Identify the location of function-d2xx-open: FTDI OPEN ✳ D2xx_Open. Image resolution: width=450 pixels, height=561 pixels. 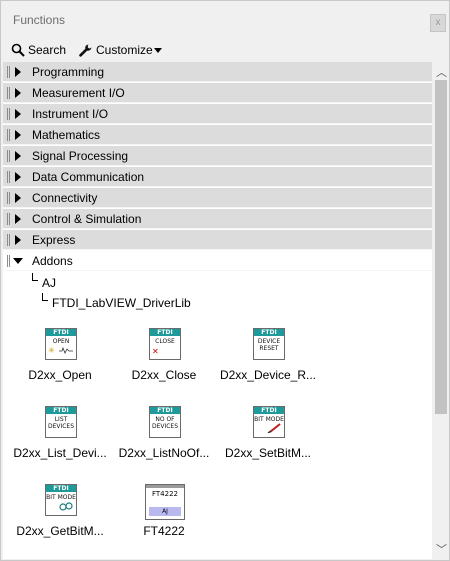
(60, 359).